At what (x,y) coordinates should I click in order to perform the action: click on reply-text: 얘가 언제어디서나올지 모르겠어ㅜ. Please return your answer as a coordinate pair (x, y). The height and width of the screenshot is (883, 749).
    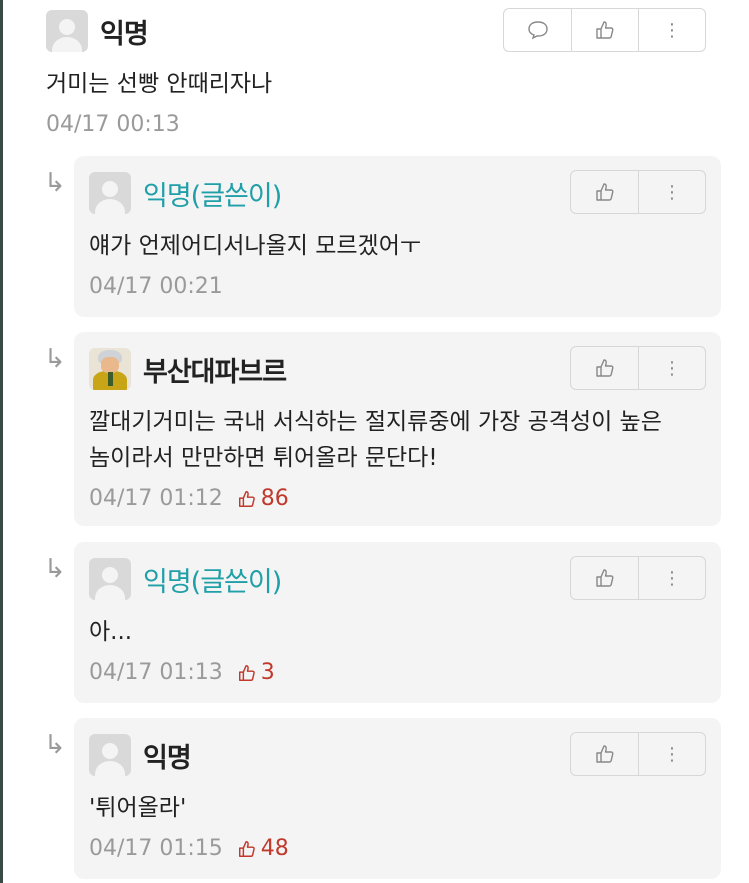
    Looking at the image, I should click on (255, 246).